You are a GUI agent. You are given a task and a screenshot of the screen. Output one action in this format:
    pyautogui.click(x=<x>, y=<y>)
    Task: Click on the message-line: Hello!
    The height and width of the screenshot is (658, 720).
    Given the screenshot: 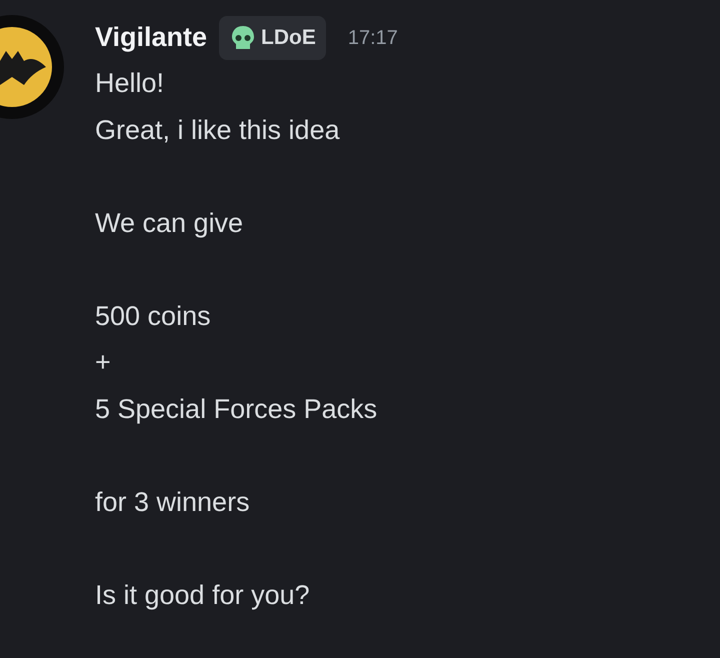 What is the action you would take?
    pyautogui.click(x=130, y=83)
    